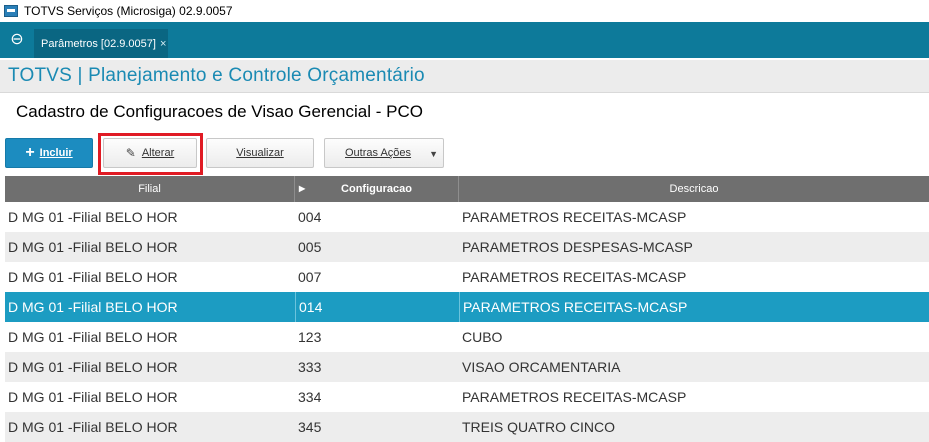 This screenshot has width=929, height=442. I want to click on cell-configuracao: 334, so click(310, 397).